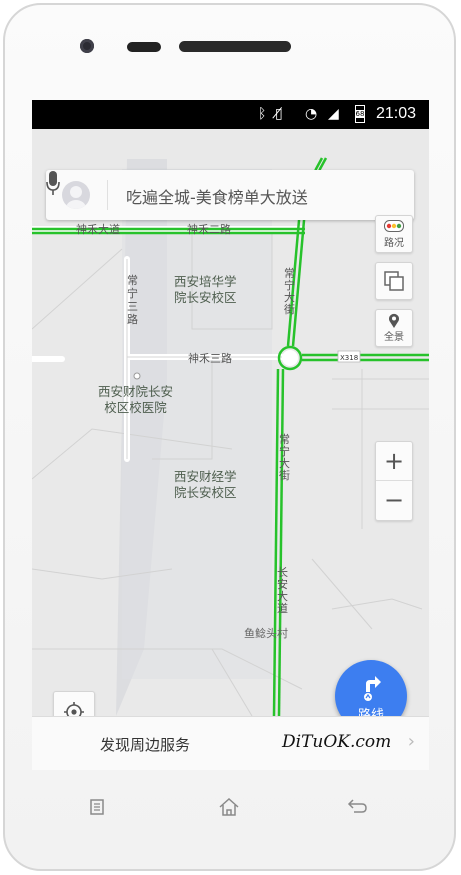 The height and width of the screenshot is (875, 461). I want to click on road-label-changning-3rd-road: 常宁三路, so click(132, 300).